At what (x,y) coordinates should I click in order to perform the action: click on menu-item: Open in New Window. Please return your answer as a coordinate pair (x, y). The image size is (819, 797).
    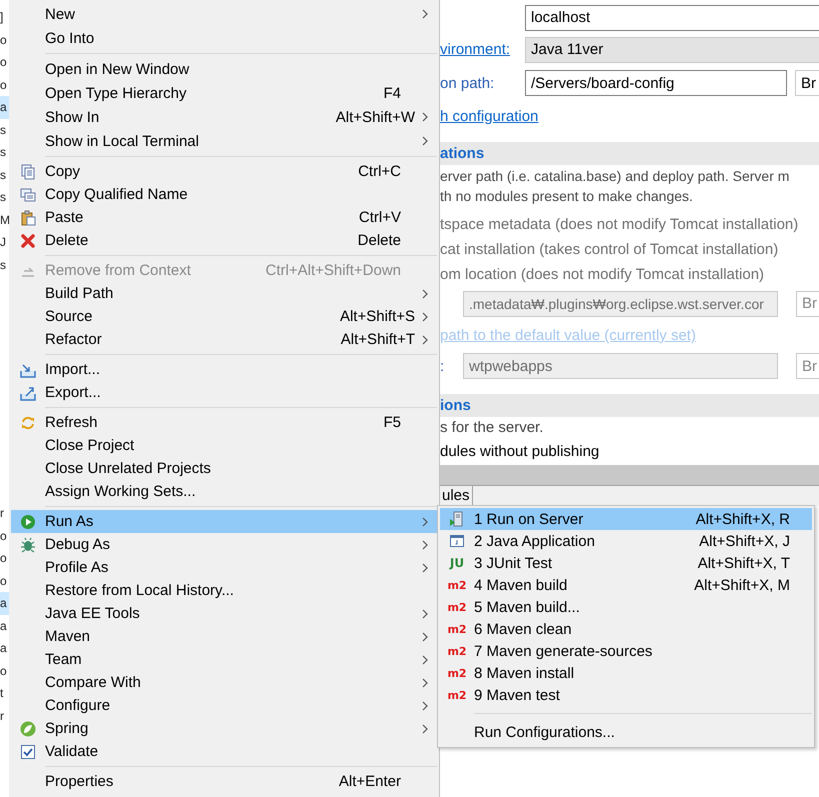
    Looking at the image, I should click on (224, 69).